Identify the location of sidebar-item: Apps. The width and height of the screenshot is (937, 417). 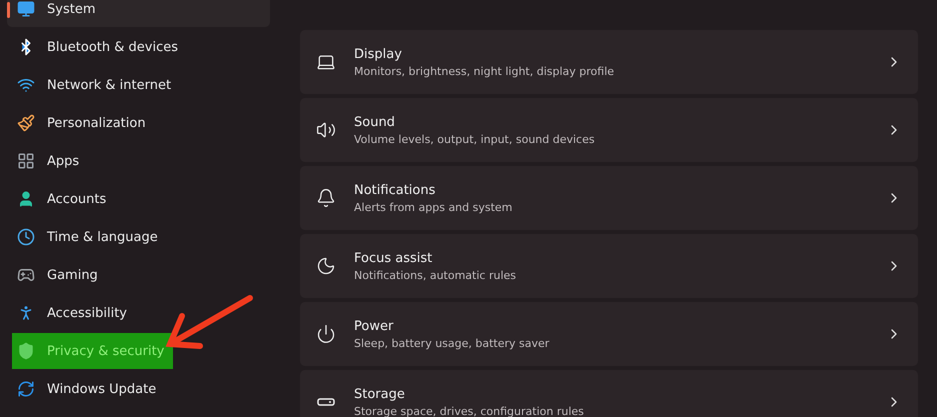
(138, 161).